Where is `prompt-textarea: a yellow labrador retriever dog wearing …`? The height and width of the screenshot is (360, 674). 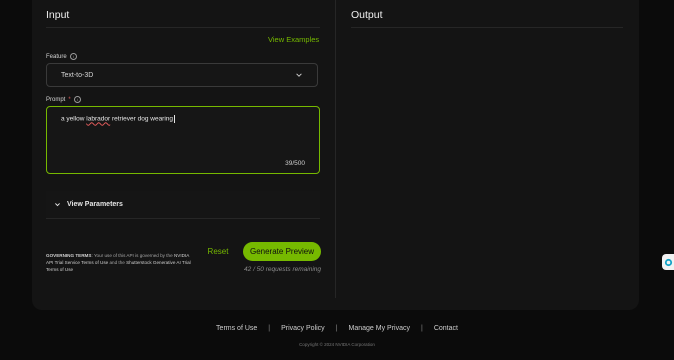
prompt-textarea: a yellow labrador retriever dog wearing … is located at coordinates (183, 140).